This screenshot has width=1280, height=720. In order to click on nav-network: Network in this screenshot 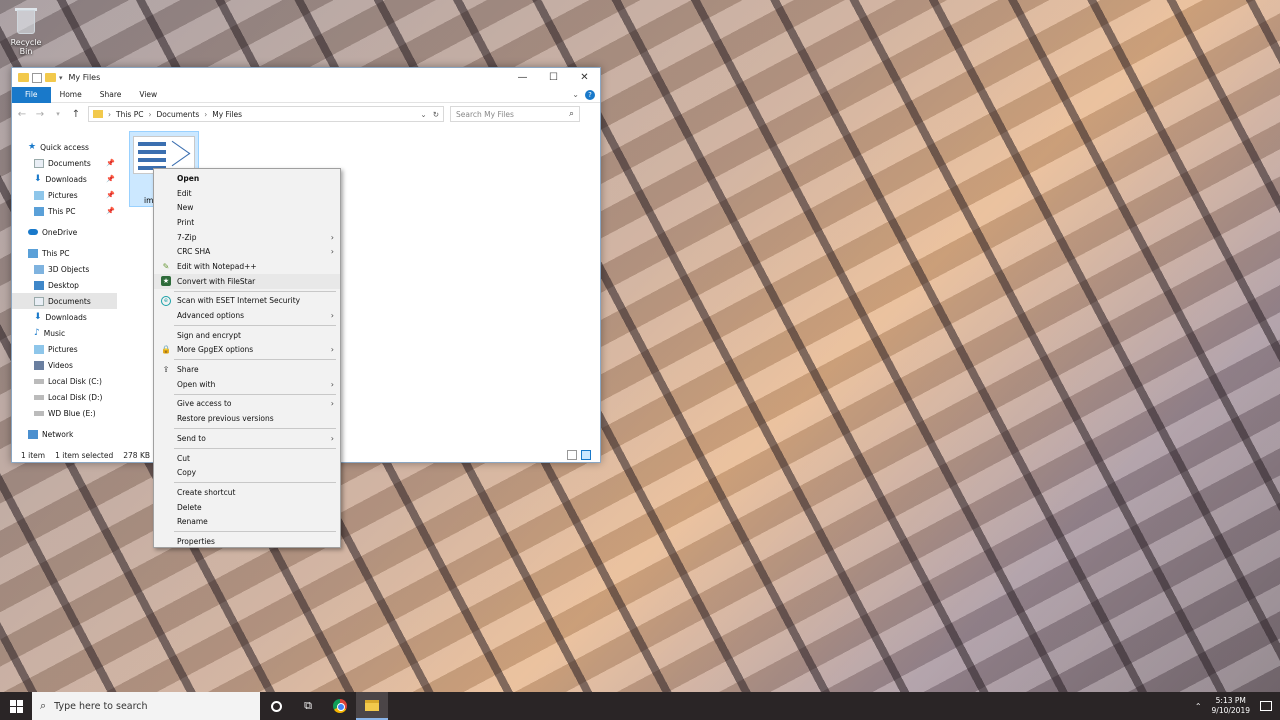, I will do `click(64, 434)`.